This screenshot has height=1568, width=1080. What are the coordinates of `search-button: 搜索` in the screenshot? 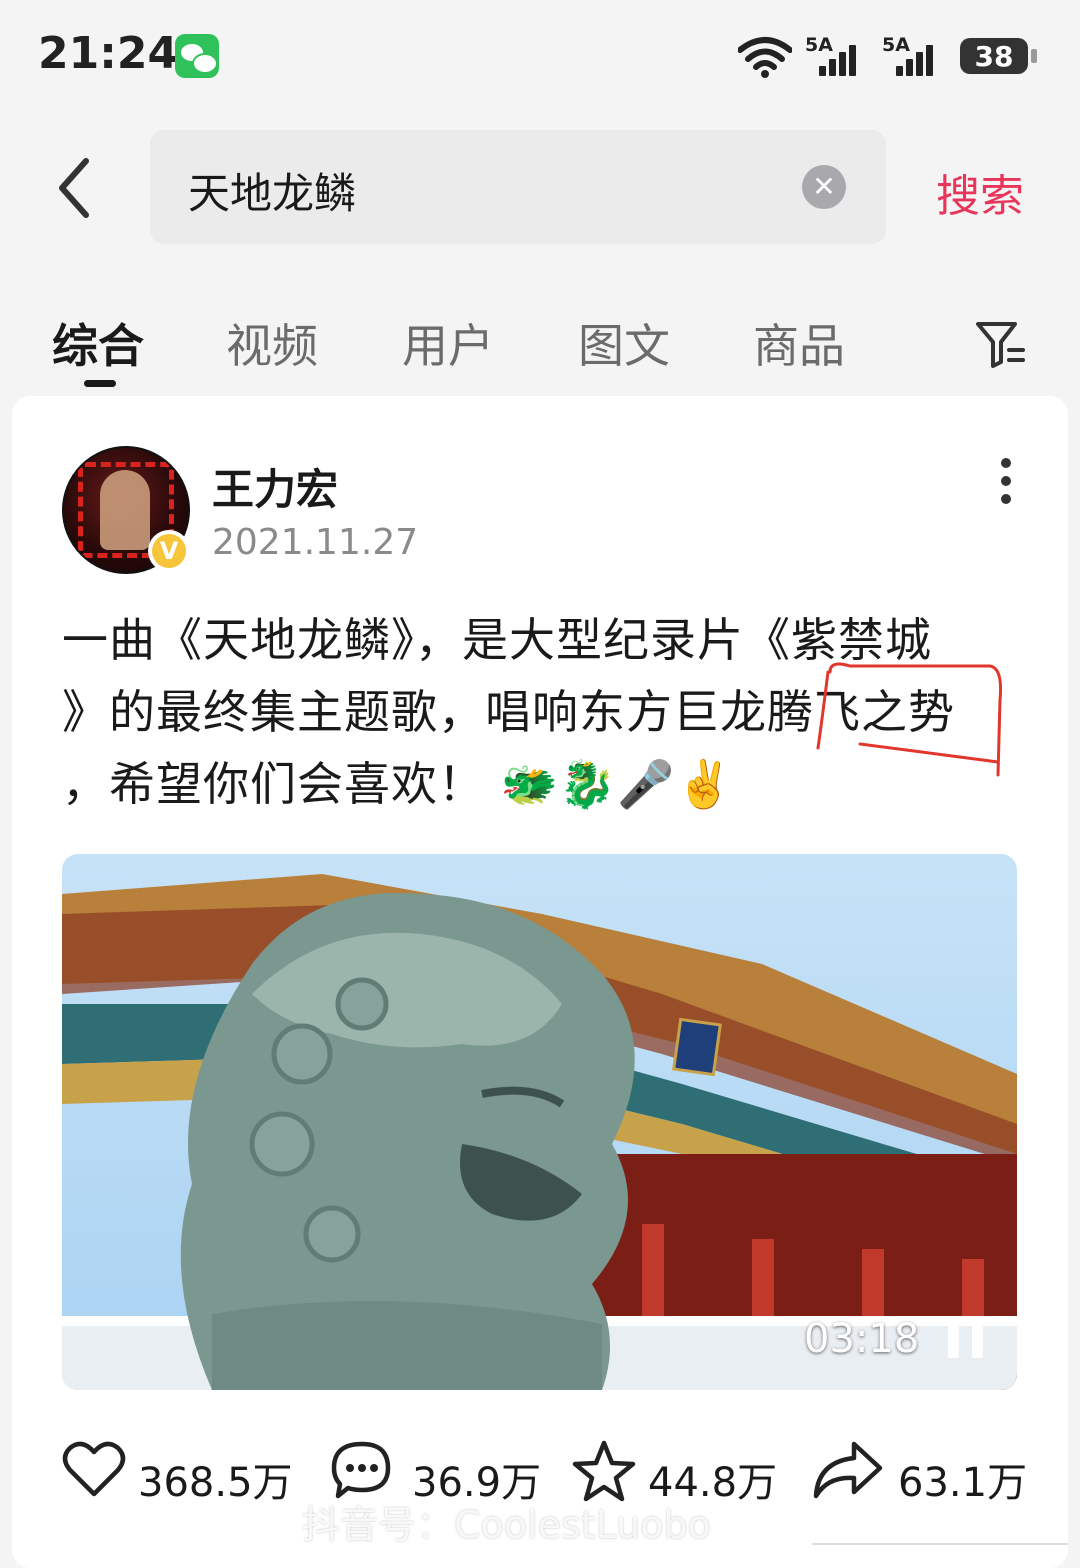 It's located at (980, 192).